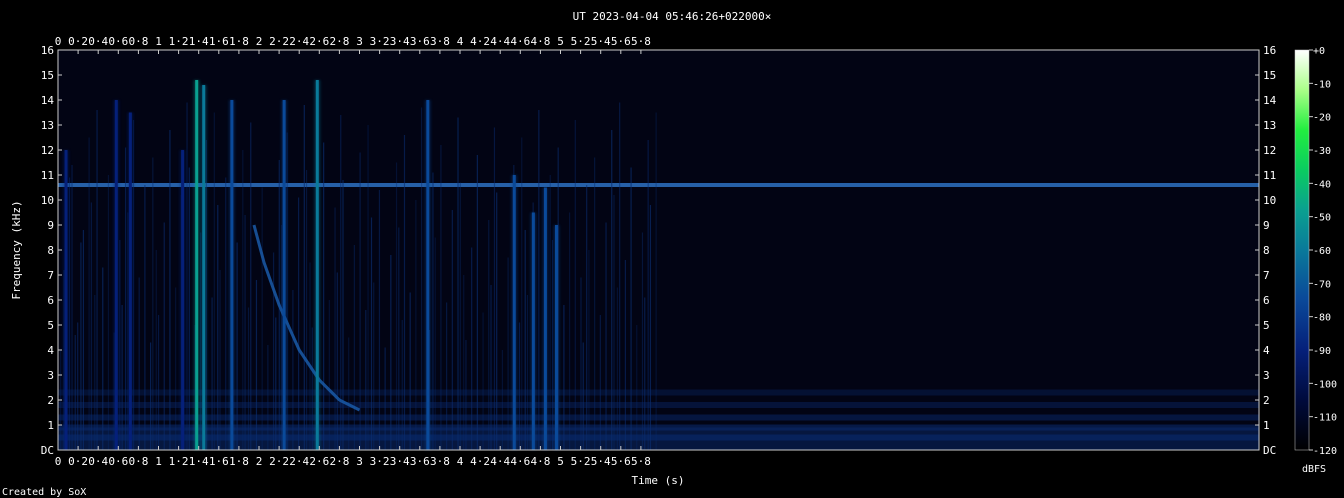 Image resolution: width=1344 pixels, height=498 pixels. What do you see at coordinates (50, 250) in the screenshot?
I see `y-tick-label-left: 8` at bounding box center [50, 250].